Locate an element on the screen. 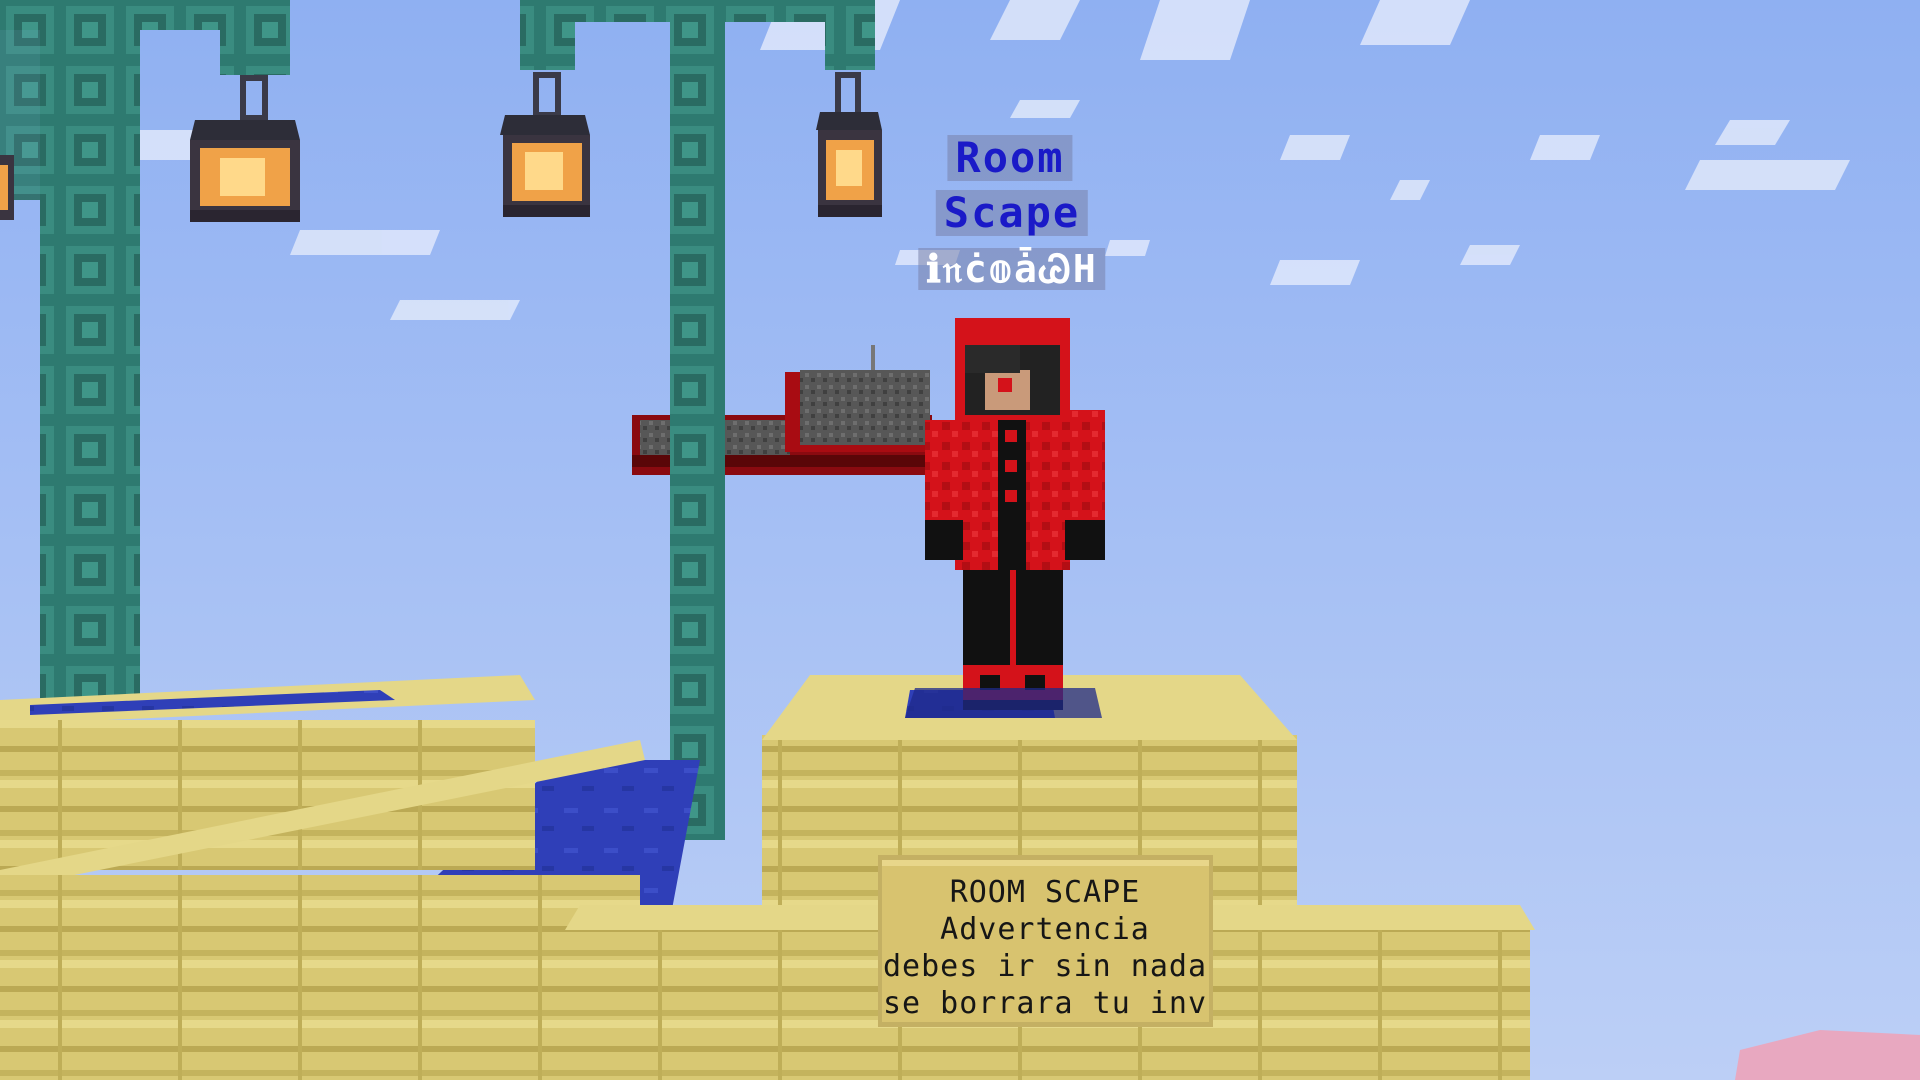 This screenshot has width=1920, height=1080. sign-line-4: se borrara tu inv is located at coordinates (1045, 1003).